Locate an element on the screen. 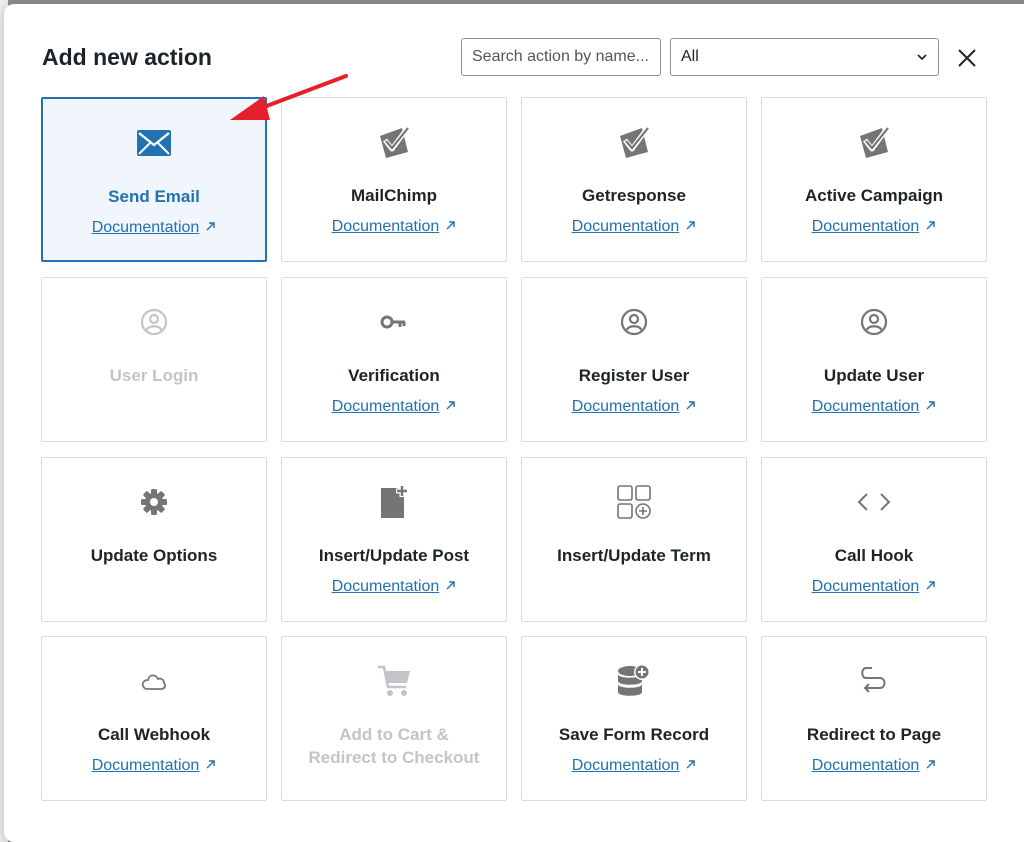 This screenshot has width=1024, height=842. action-card-label: Getresponse is located at coordinates (634, 195).